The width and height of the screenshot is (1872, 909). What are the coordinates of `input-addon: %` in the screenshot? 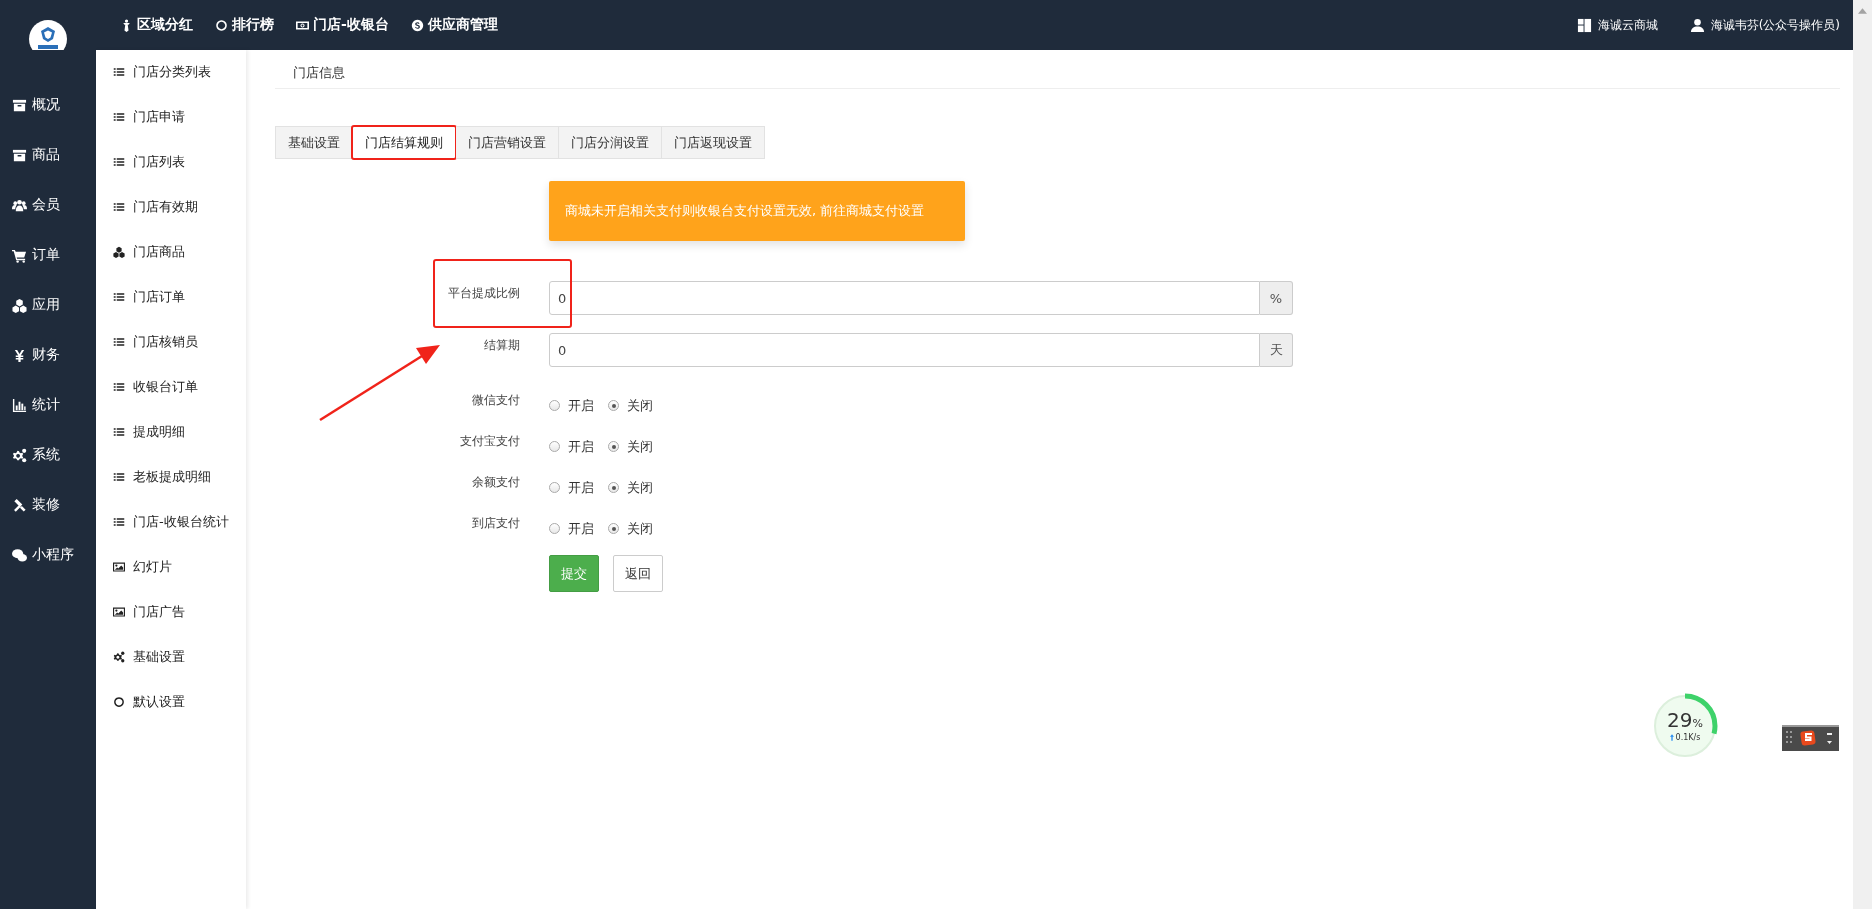 It's located at (1276, 298).